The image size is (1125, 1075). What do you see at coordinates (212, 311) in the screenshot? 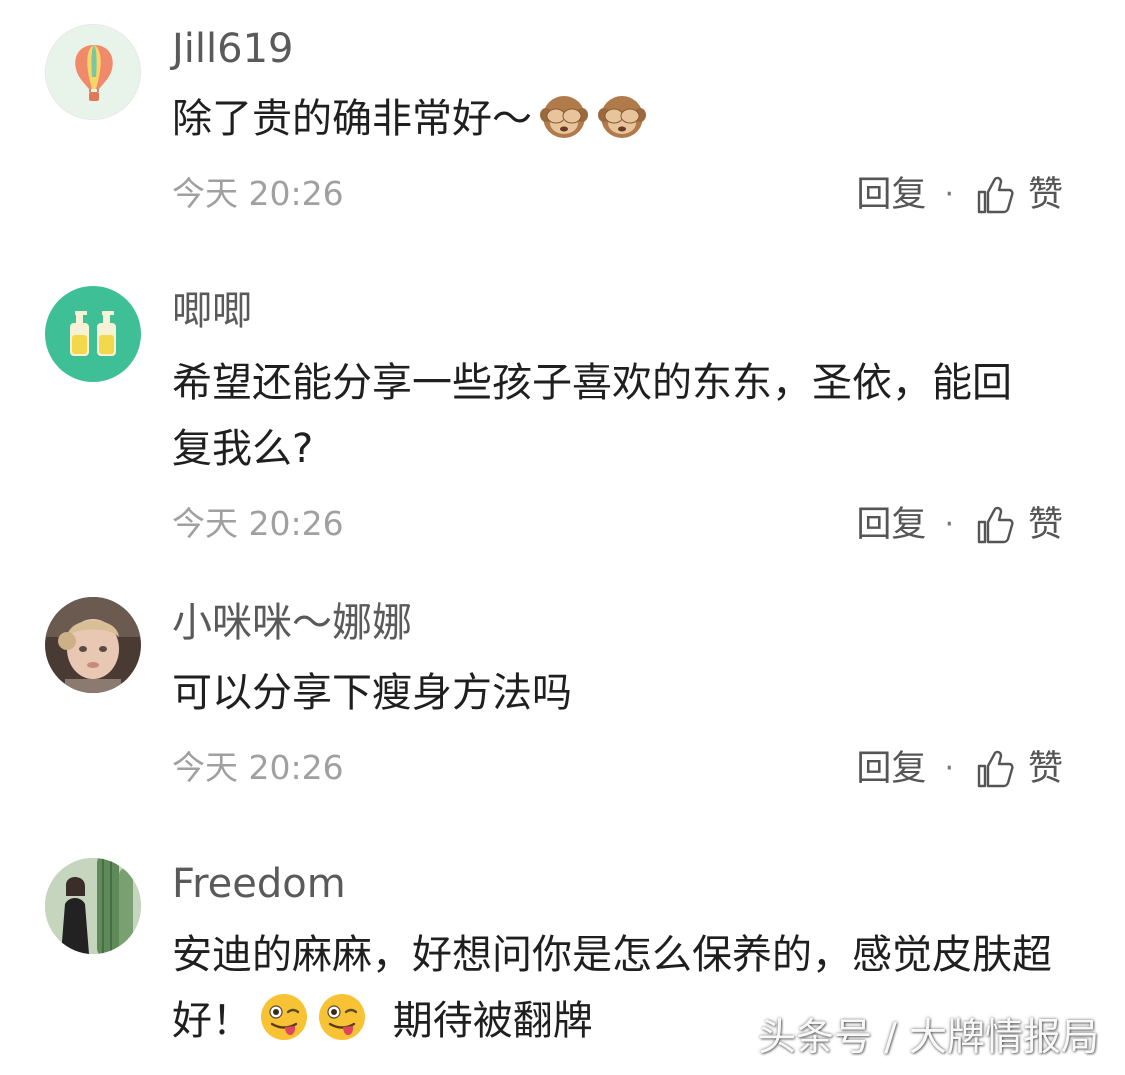
I see `username: 唧唧` at bounding box center [212, 311].